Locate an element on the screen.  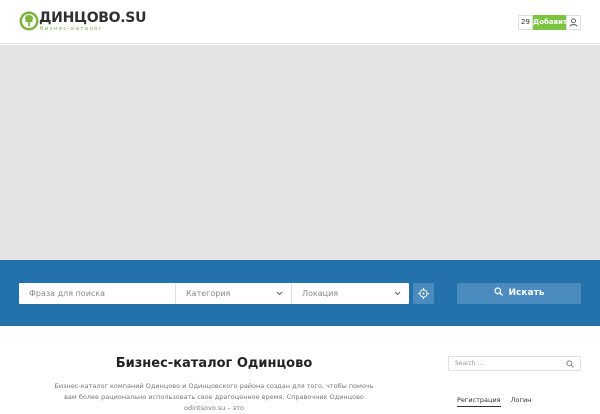
site-logo: ДИНЦОВО.SU бизнес-каталог is located at coordinates (82, 22).